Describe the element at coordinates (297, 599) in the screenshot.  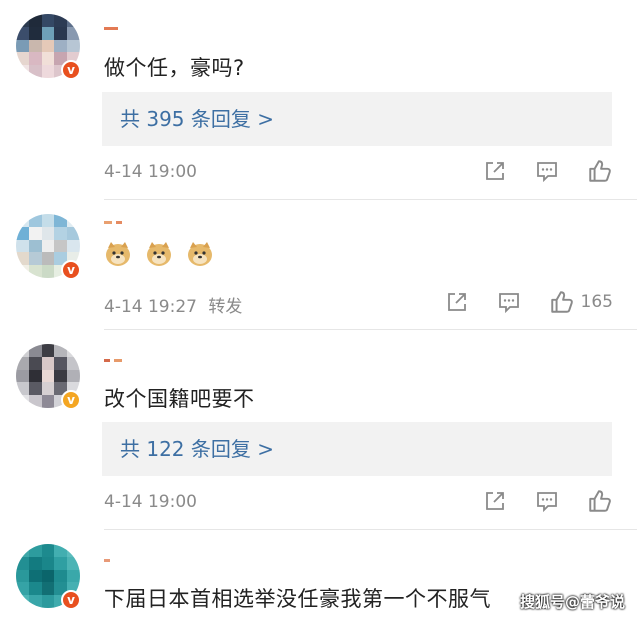
I see `comment-text: 下届日本首相选举没任豪我第一个不服气` at that location.